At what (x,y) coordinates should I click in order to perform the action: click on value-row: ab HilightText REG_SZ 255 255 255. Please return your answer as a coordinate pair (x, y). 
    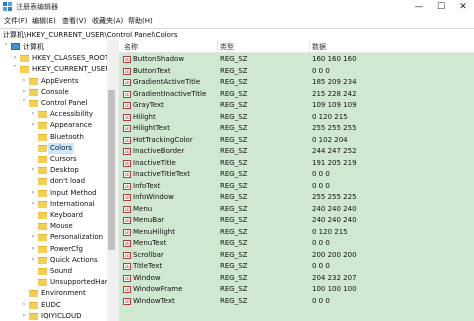
    Looking at the image, I should click on (296, 128).